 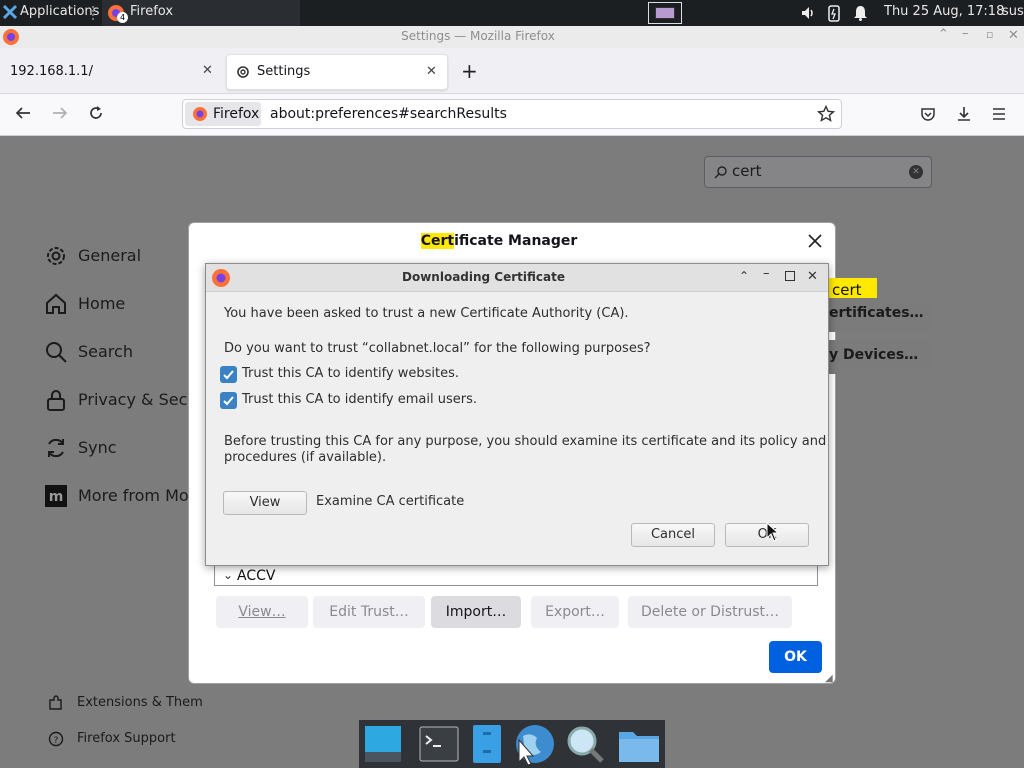 What do you see at coordinates (200, 114) in the screenshot?
I see `firefox-icon` at bounding box center [200, 114].